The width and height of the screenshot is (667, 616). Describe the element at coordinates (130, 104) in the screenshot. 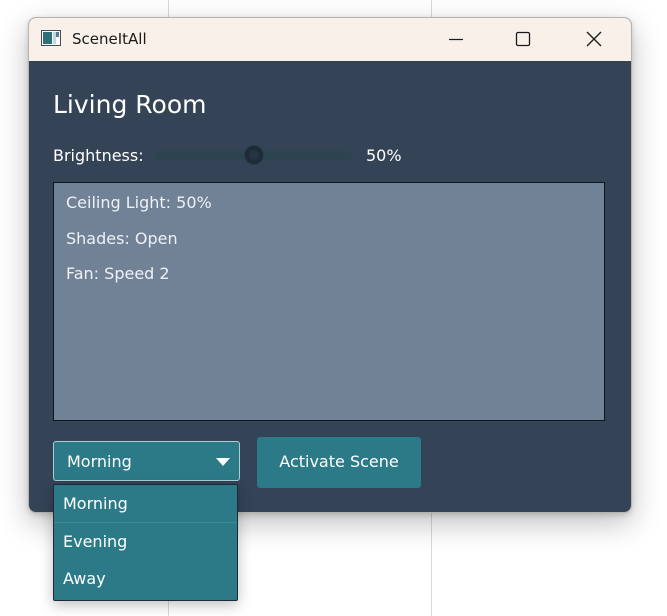

I see `room-title: Living Room` at that location.